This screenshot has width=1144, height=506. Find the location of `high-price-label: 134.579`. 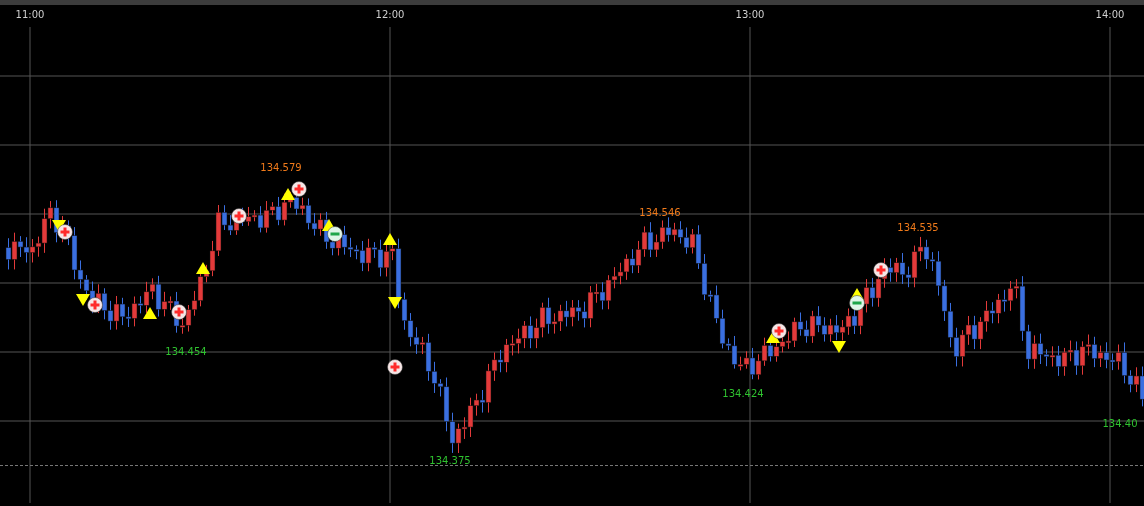

high-price-label: 134.579 is located at coordinates (281, 168).